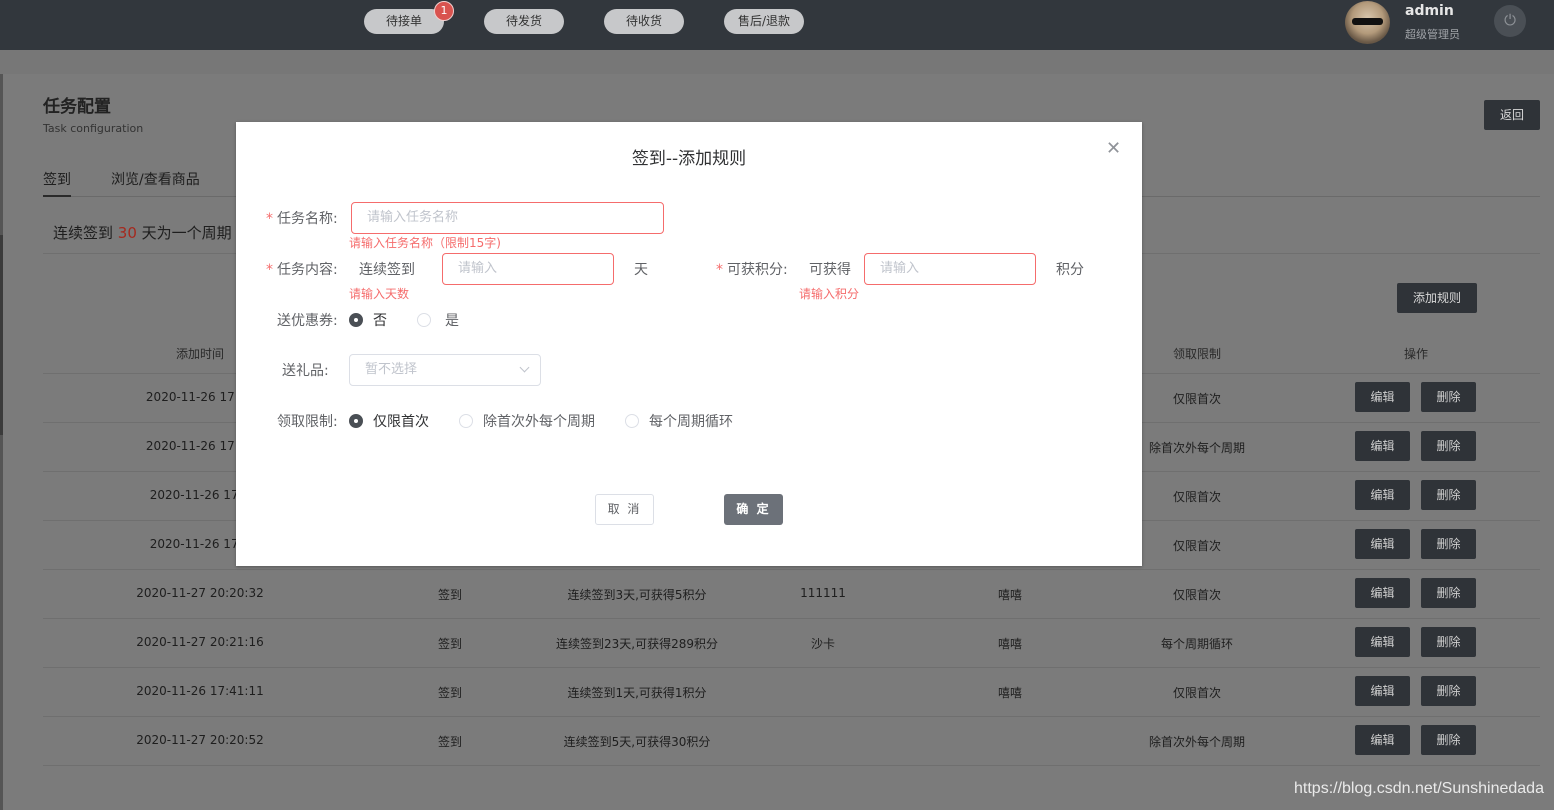 The height and width of the screenshot is (810, 1554). I want to click on cycle-days: 30, so click(127, 233).